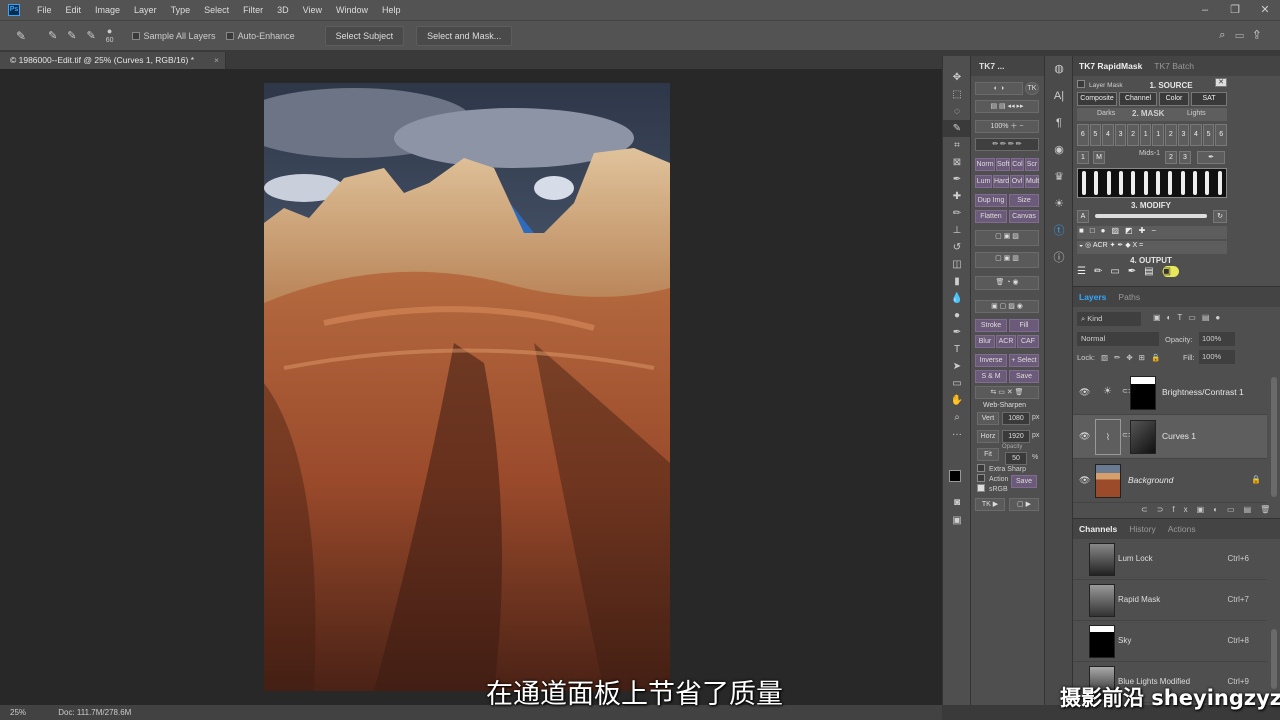 The image size is (1280, 720). Describe the element at coordinates (1142, 529) in the screenshot. I see `tab-history: History` at that location.